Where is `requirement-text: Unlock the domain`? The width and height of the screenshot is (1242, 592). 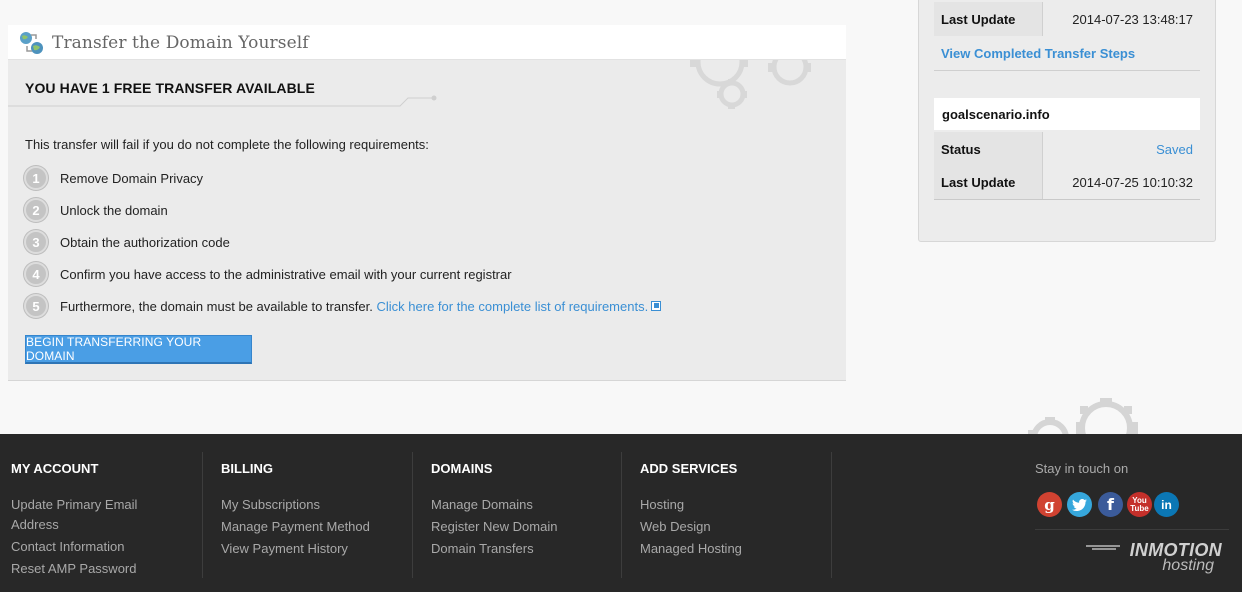
requirement-text: Unlock the domain is located at coordinates (114, 210).